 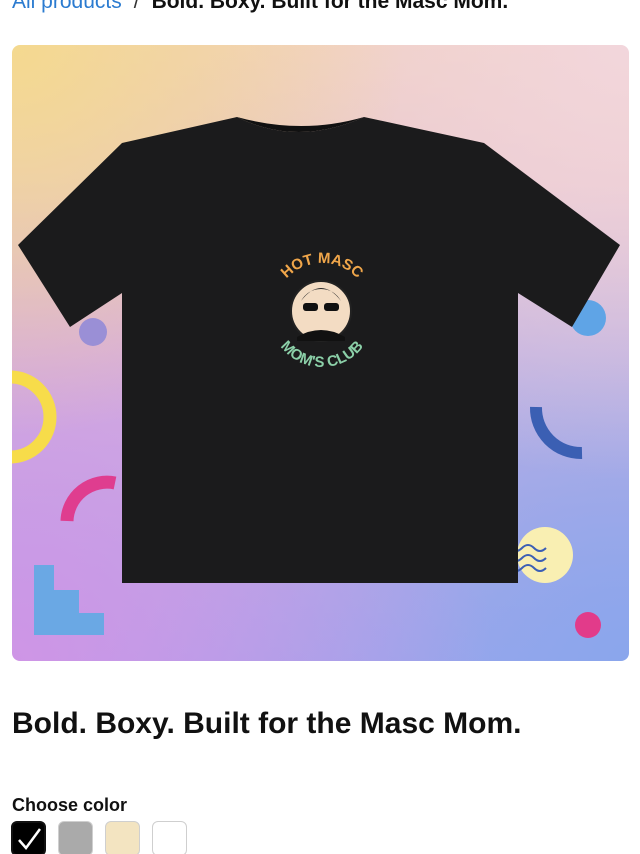 I want to click on color-picker-label: Choose color, so click(x=70, y=805).